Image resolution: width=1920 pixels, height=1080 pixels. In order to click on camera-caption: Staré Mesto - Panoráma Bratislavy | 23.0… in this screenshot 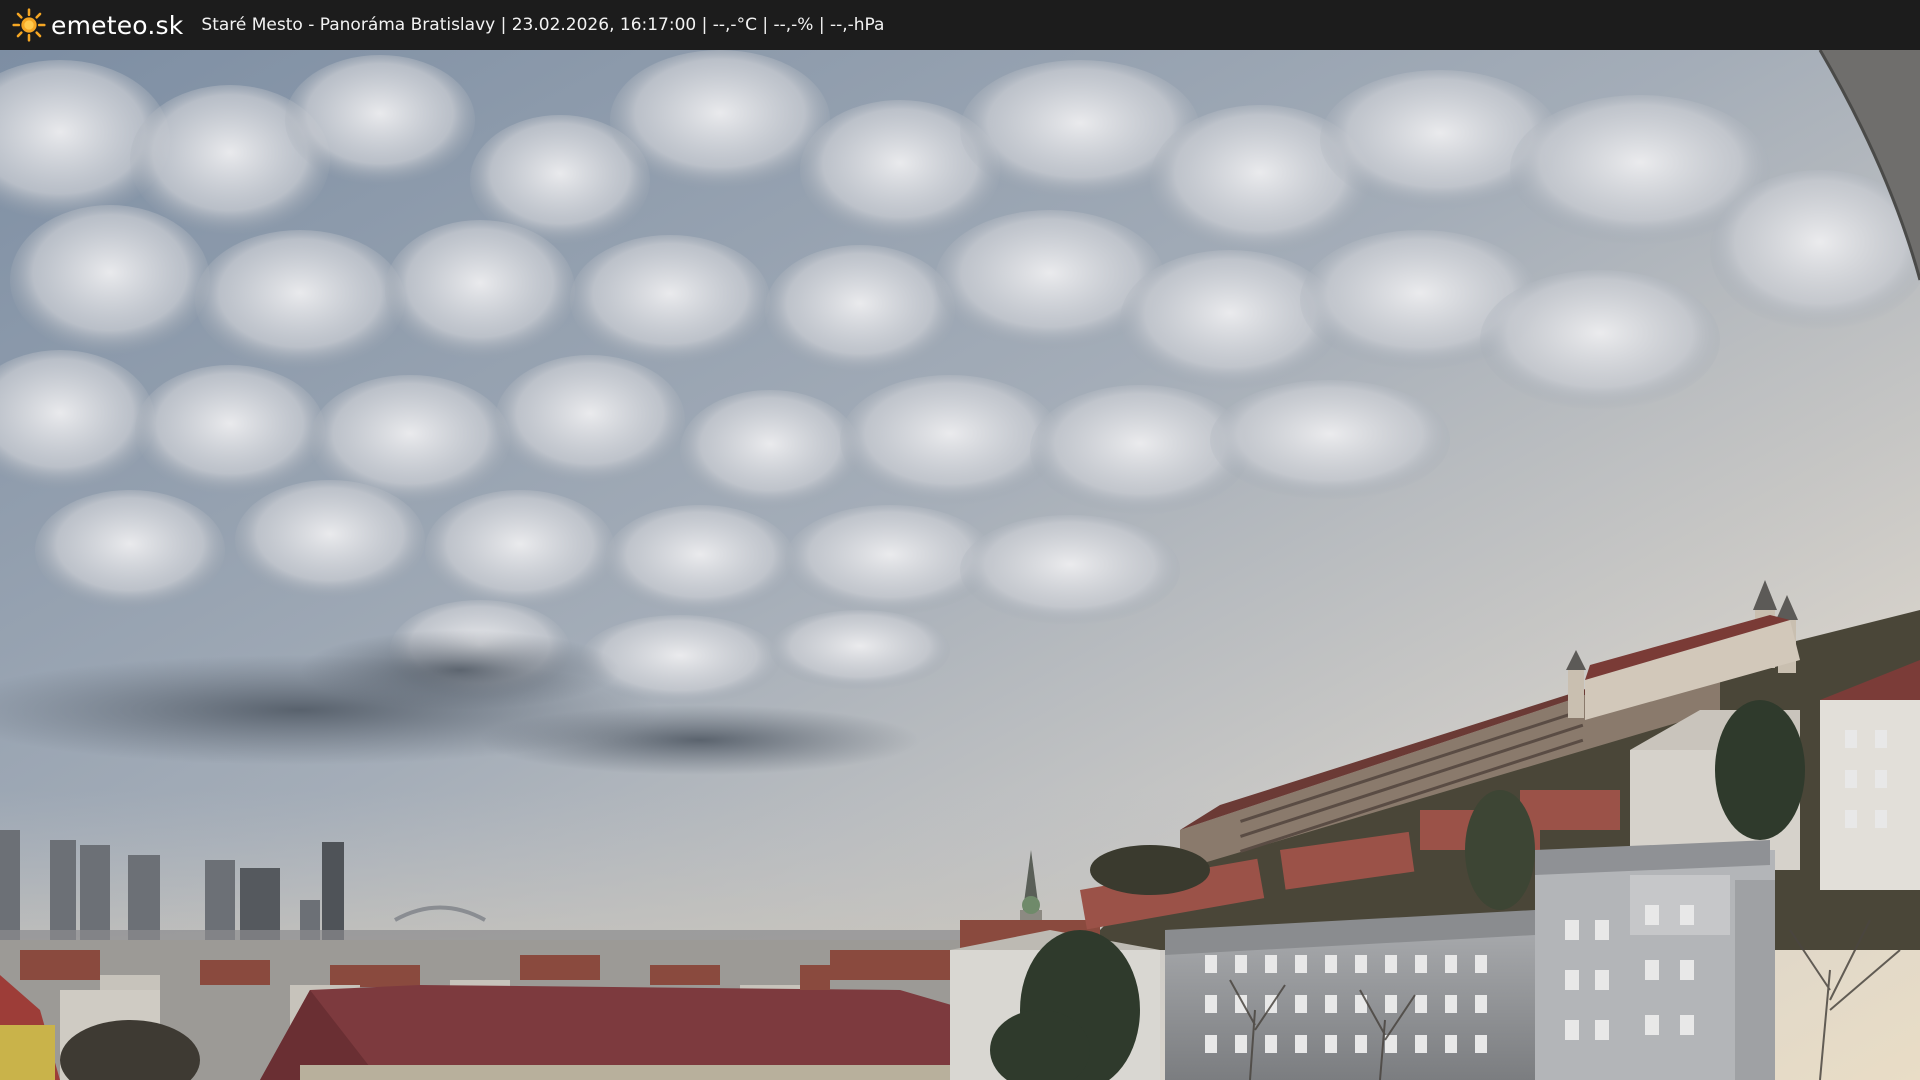, I will do `click(543, 25)`.